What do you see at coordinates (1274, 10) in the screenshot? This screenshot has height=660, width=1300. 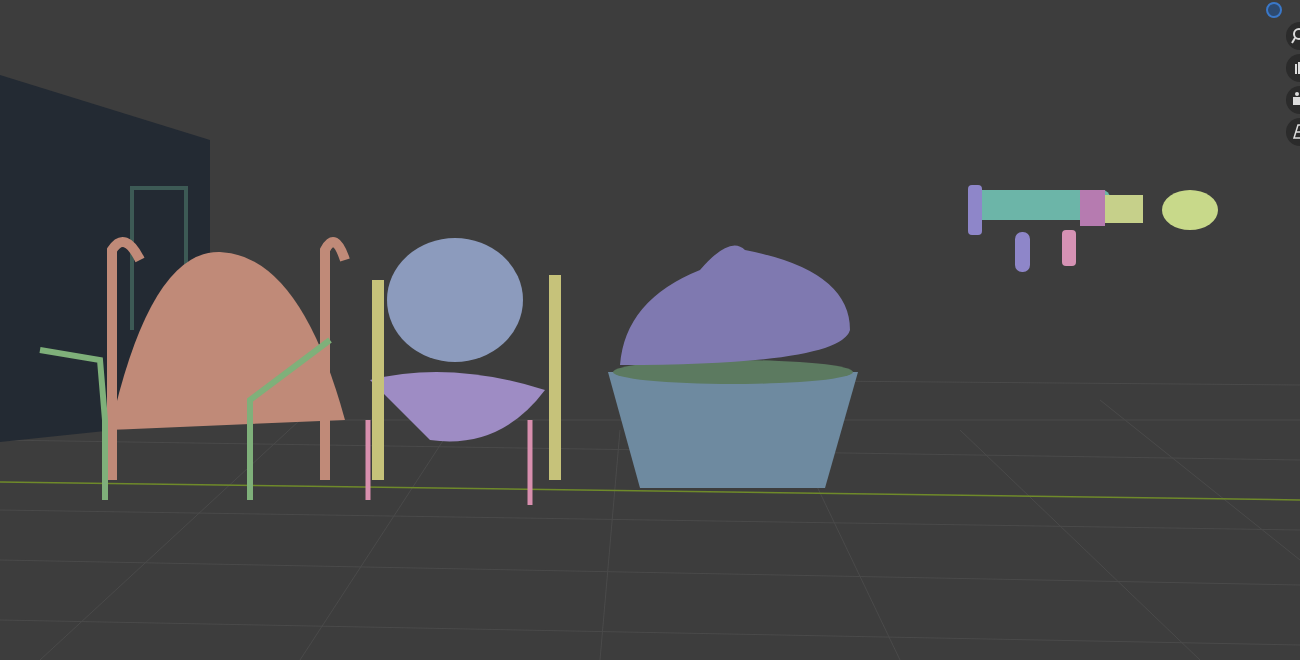 I see `origin-indicator-icon` at bounding box center [1274, 10].